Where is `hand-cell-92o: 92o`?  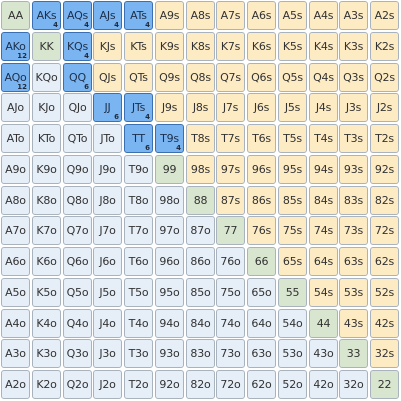
hand-cell-92o: 92o is located at coordinates (169, 384).